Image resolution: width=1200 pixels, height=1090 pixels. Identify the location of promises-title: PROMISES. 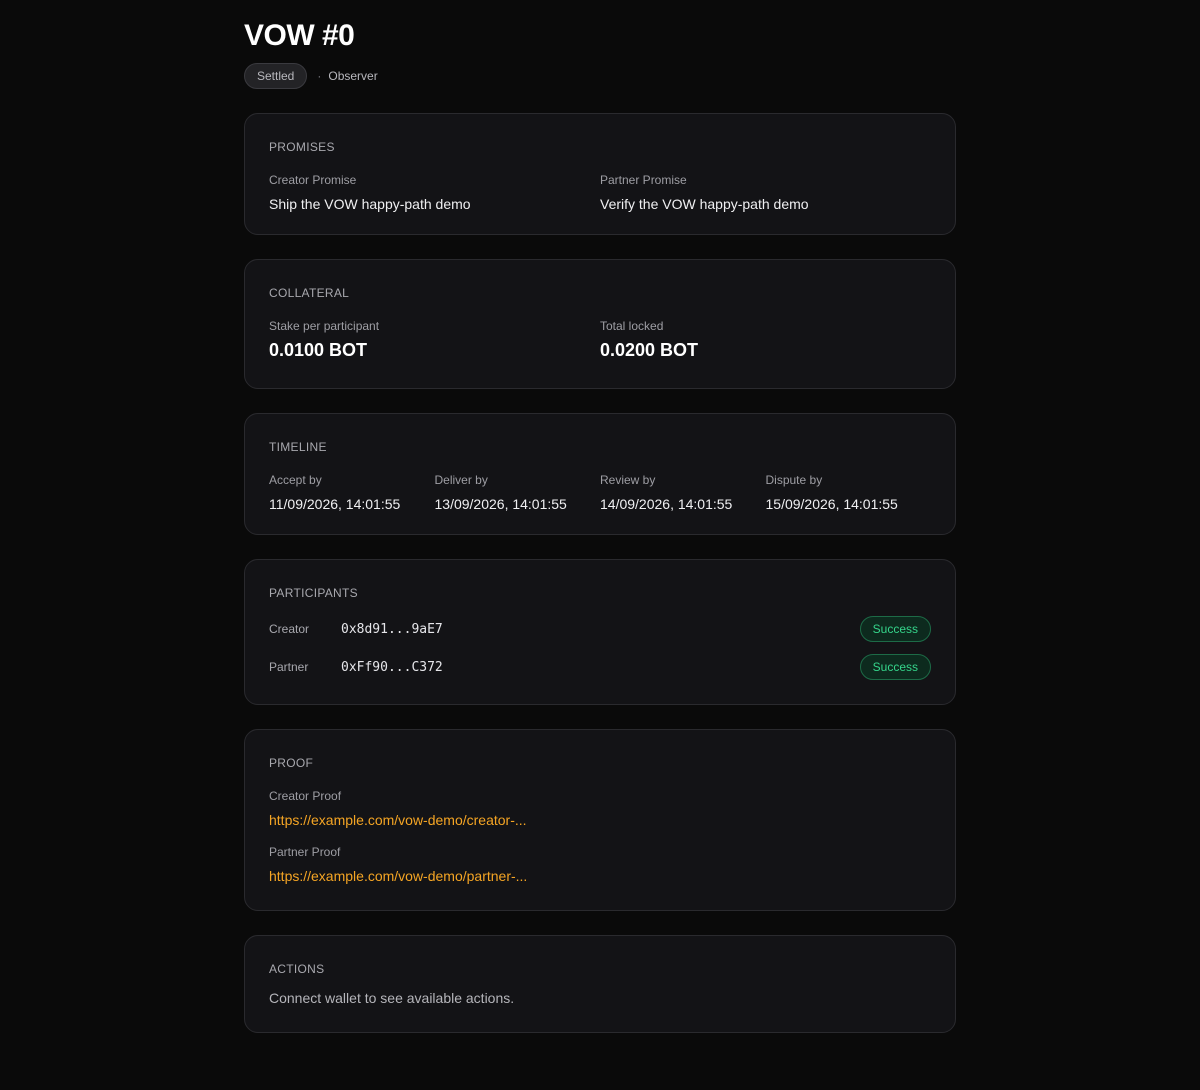
(302, 147).